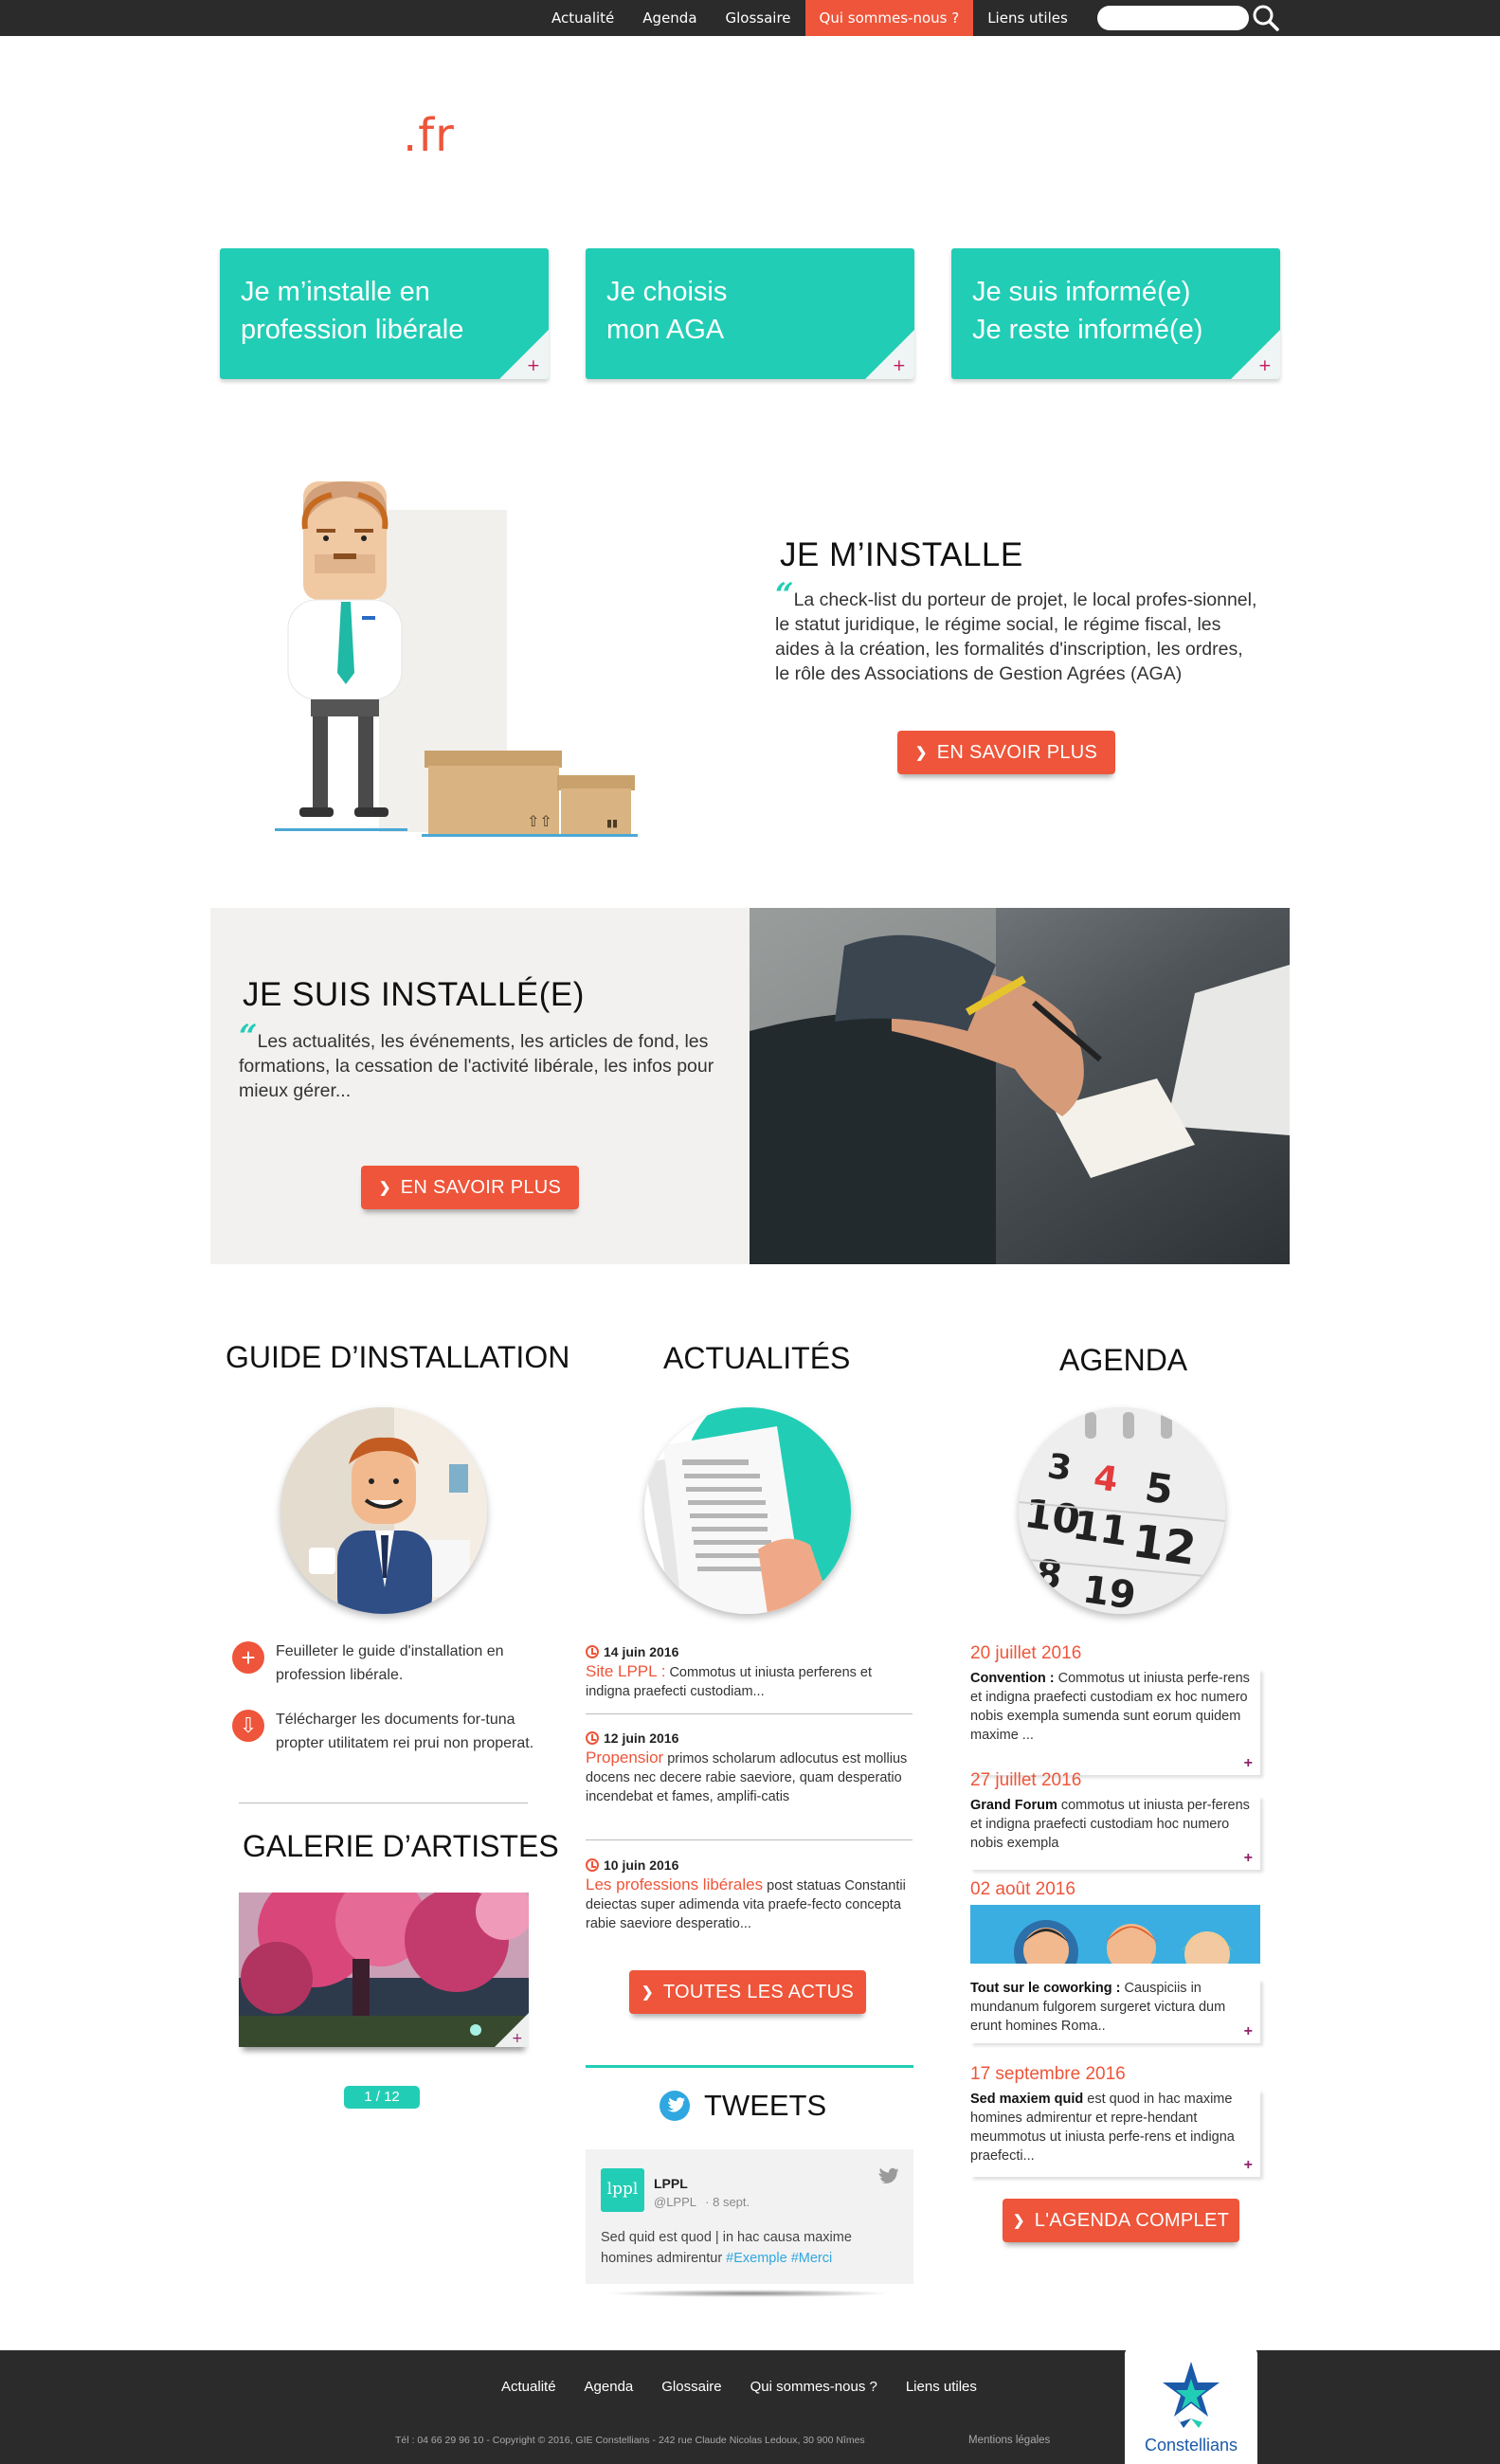 This screenshot has width=1500, height=2464. What do you see at coordinates (1042, 1573) in the screenshot?
I see `svg-text: 18` at bounding box center [1042, 1573].